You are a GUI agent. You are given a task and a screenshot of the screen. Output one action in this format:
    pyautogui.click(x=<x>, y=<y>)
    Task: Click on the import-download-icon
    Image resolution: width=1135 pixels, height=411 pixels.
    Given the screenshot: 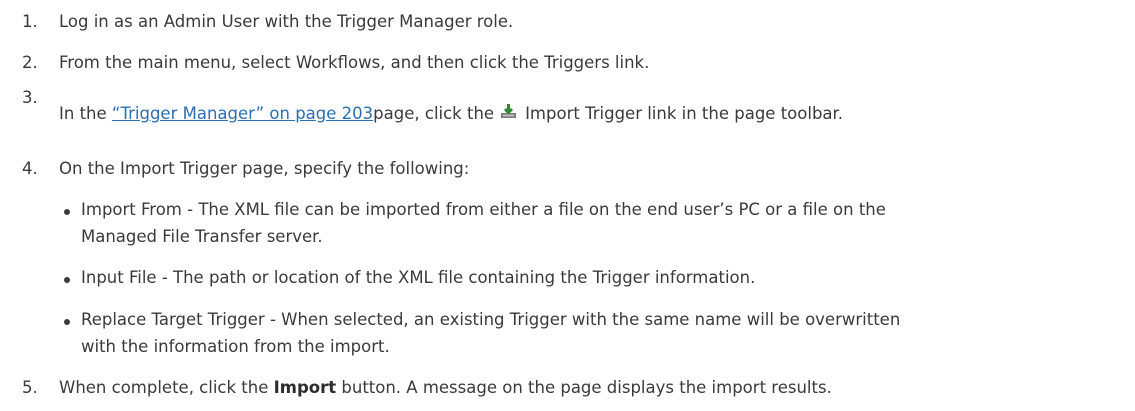 What is the action you would take?
    pyautogui.click(x=509, y=111)
    